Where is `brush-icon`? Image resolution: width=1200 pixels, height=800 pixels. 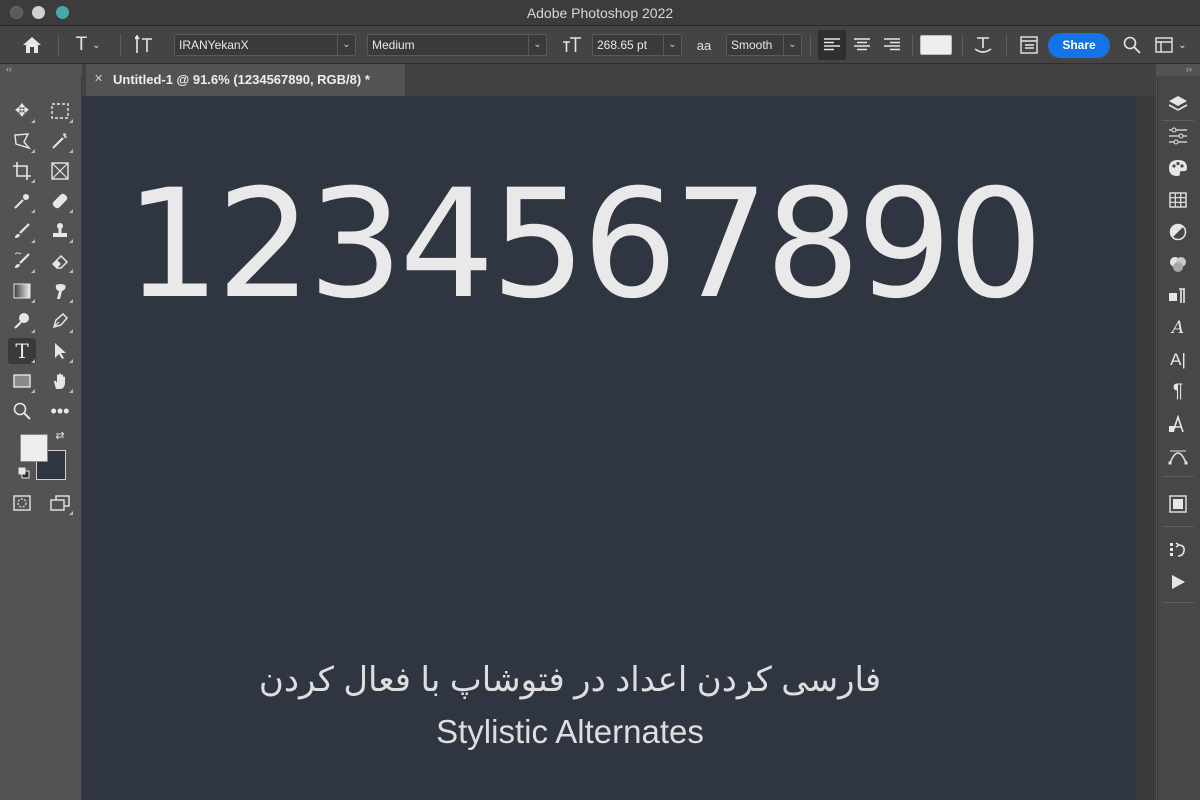 brush-icon is located at coordinates (22, 230).